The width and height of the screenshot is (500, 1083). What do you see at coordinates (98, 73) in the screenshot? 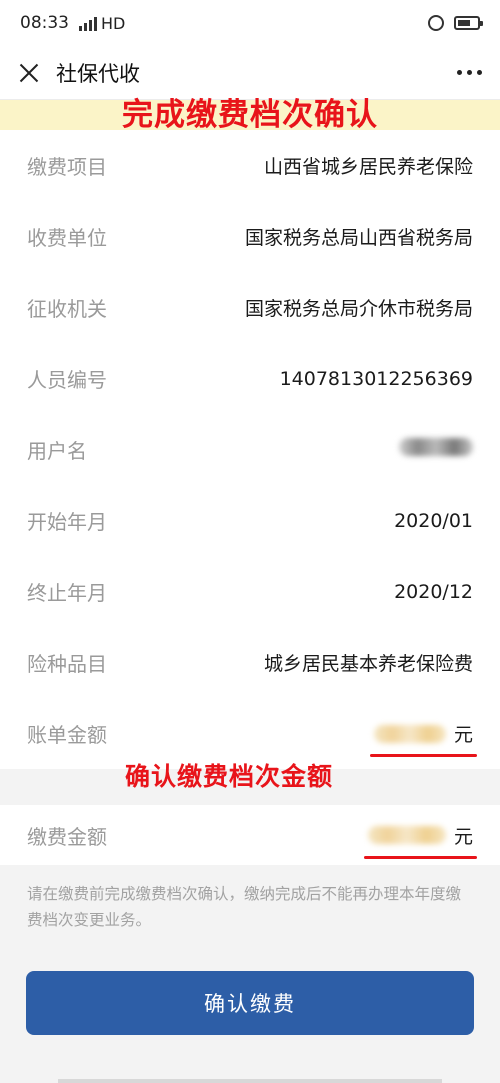
I see `page-title: 社保代收` at bounding box center [98, 73].